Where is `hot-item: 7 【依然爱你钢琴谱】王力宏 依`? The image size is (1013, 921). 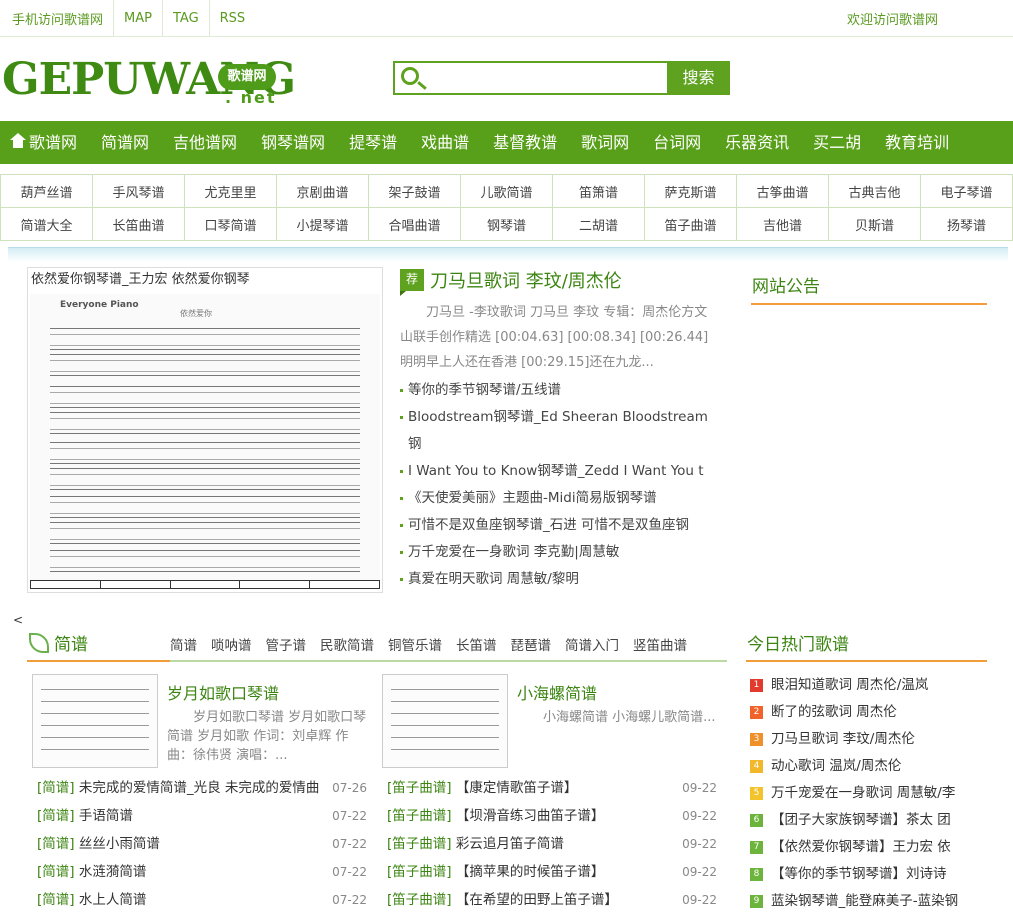 hot-item: 7 【依然爱你钢琴谱】王力宏 依 is located at coordinates (866, 847).